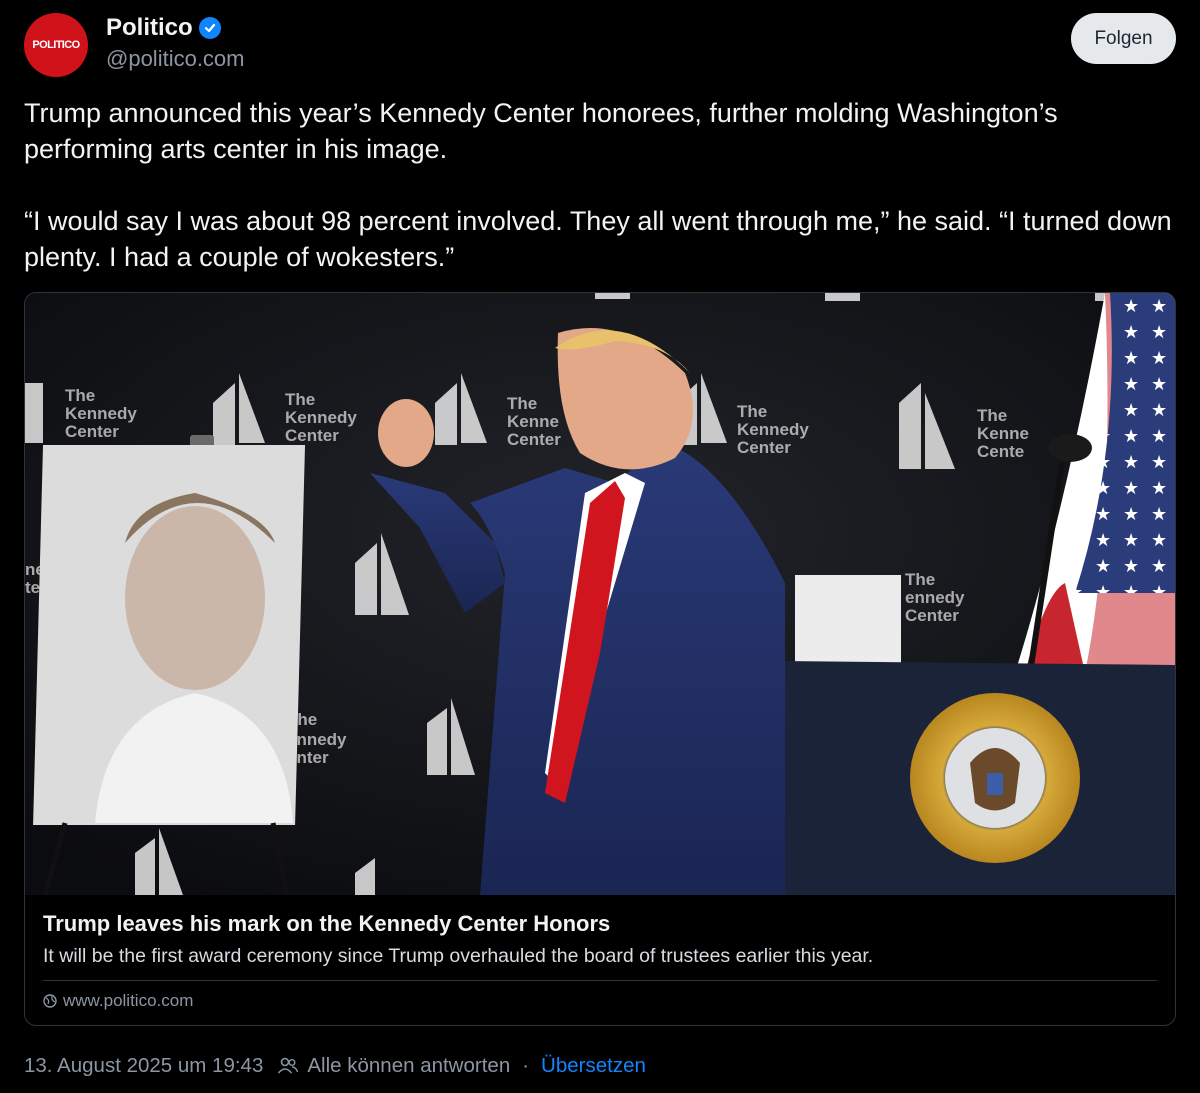 The image size is (1200, 1093). I want to click on svg-text: ennedy, so click(935, 597).